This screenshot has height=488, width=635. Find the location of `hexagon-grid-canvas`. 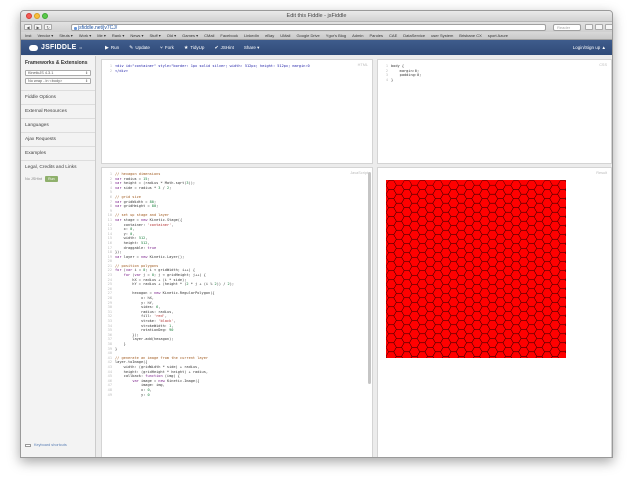

hexagon-grid-canvas is located at coordinates (476, 269).